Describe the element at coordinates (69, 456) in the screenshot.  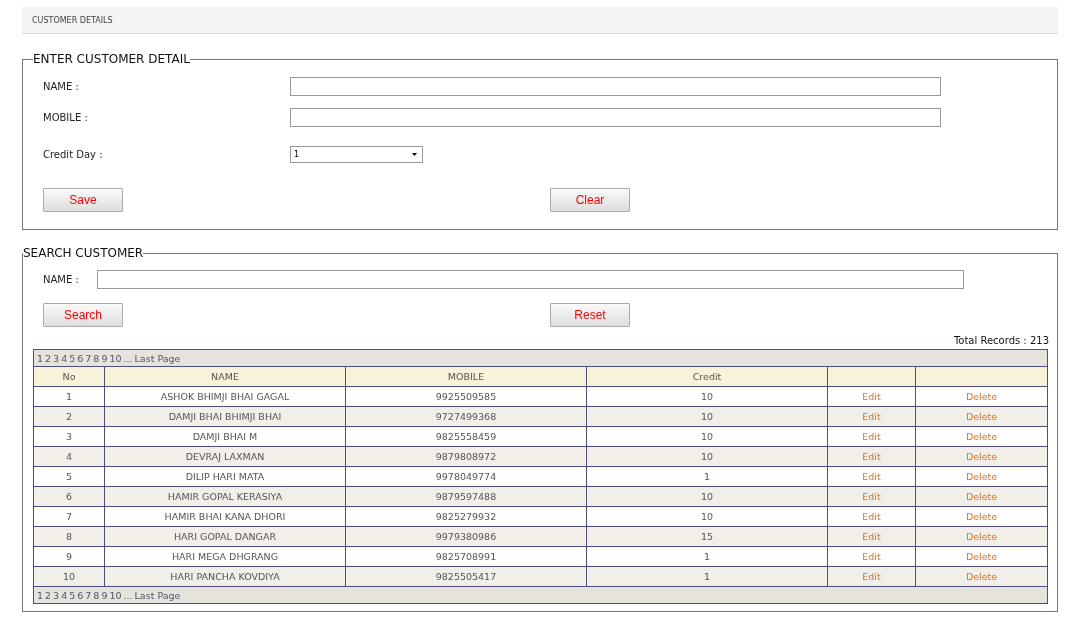
I see `table-cell: 4` at that location.